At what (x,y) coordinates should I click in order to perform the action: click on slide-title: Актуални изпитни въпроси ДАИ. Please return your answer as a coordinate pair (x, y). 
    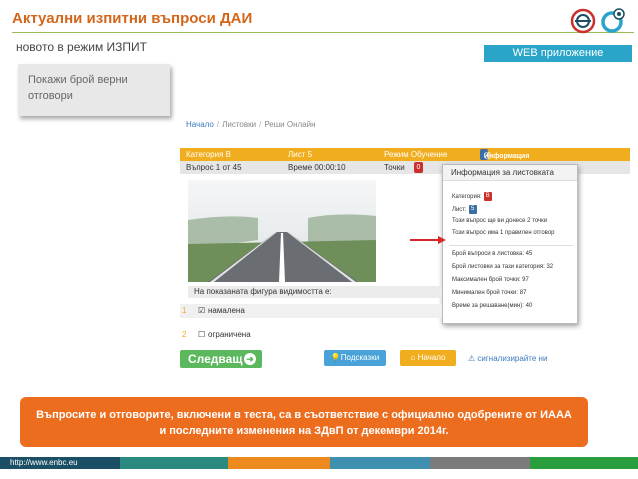
    Looking at the image, I should click on (132, 18).